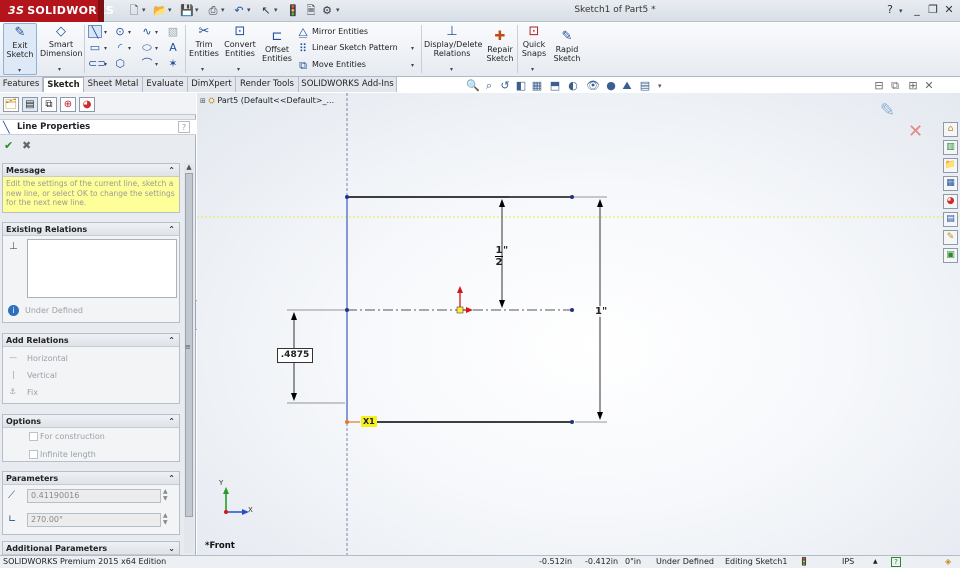 This screenshot has width=960, height=568. What do you see at coordinates (120, 47) in the screenshot?
I see `arc-tool-icon: ◜` at bounding box center [120, 47].